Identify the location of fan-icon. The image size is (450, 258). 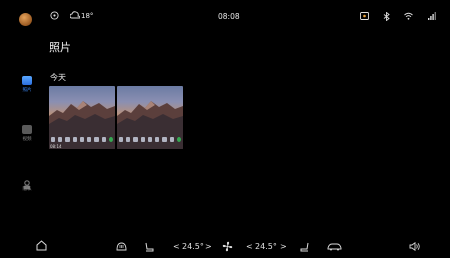
(227, 248).